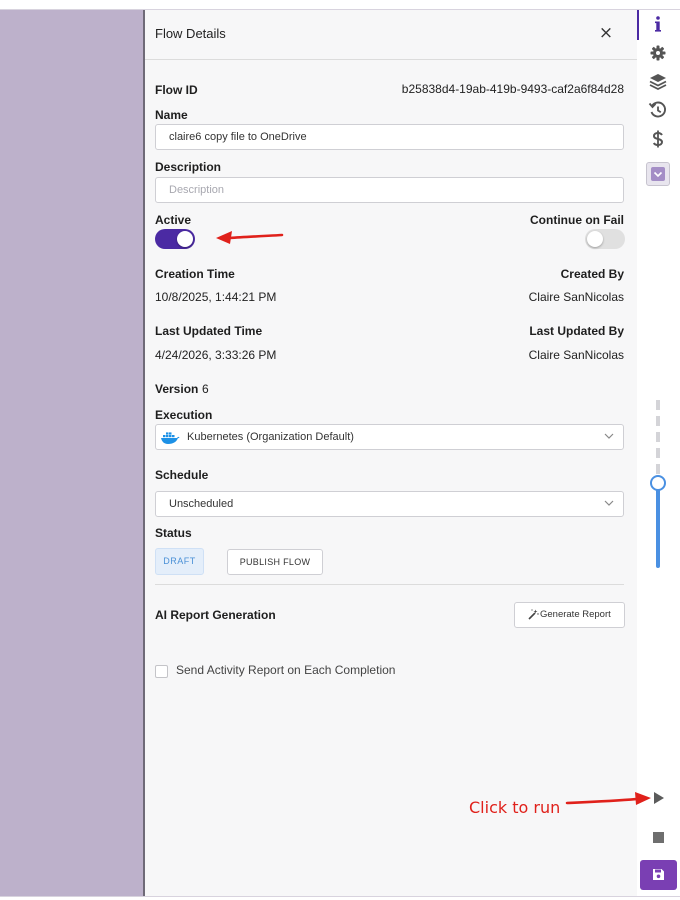 This screenshot has width=680, height=900. What do you see at coordinates (658, 110) in the screenshot?
I see `history-icon` at bounding box center [658, 110].